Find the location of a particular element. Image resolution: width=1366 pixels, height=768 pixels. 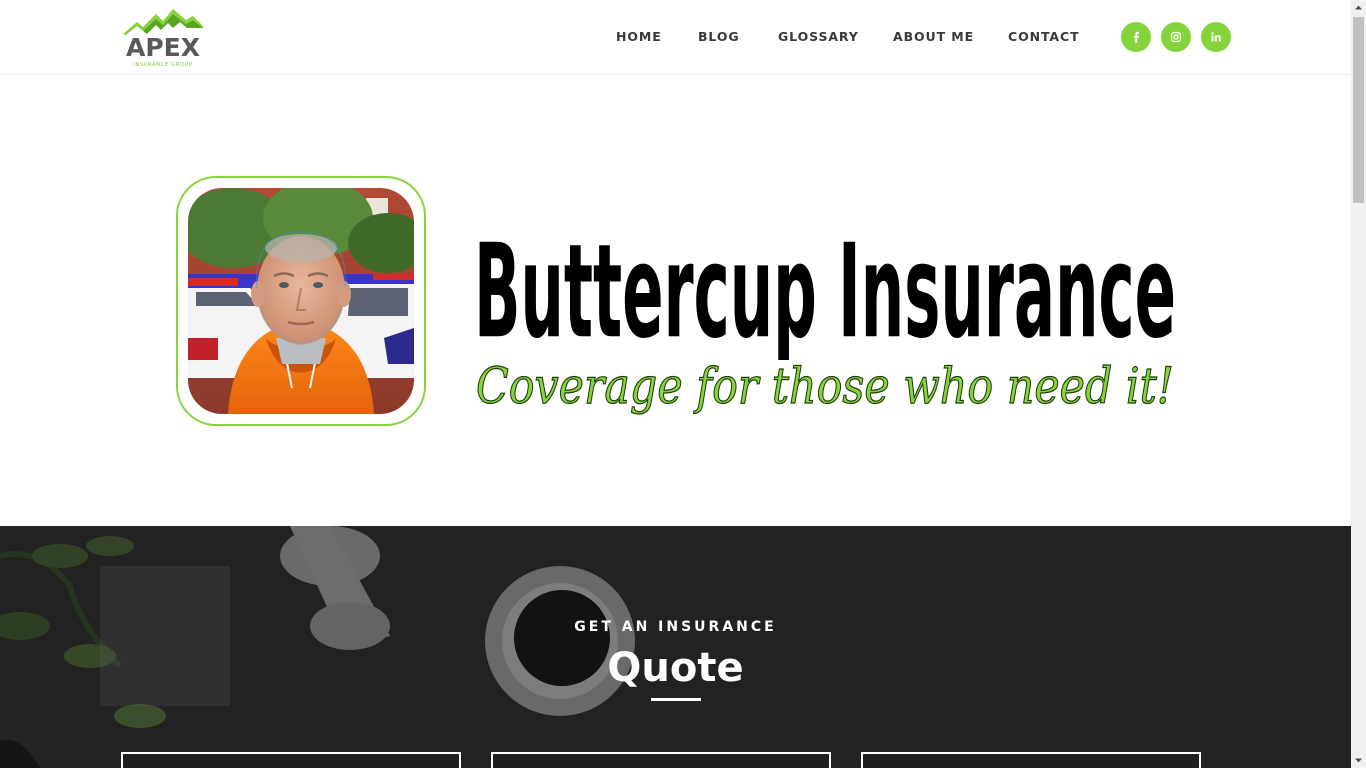

facebook-icon is located at coordinates (1136, 37).